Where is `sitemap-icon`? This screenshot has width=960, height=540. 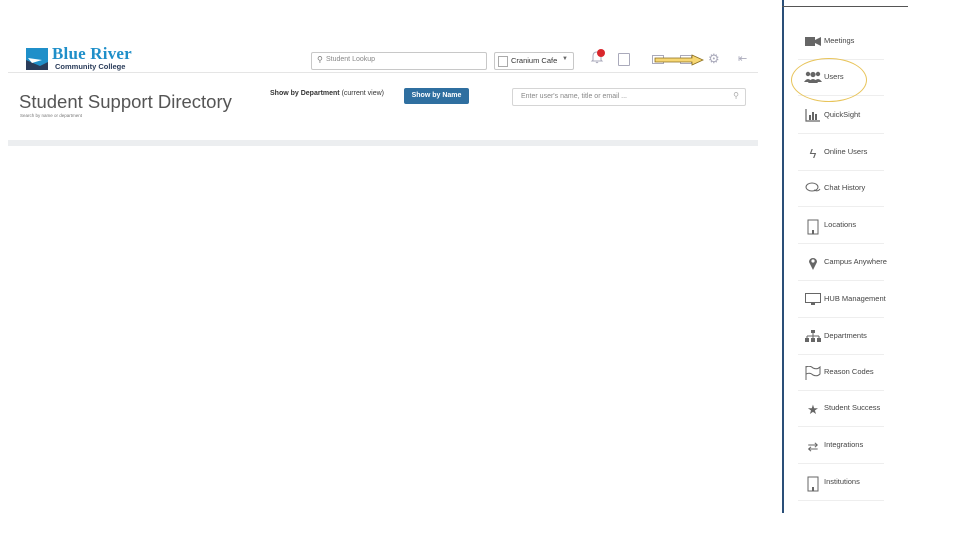 sitemap-icon is located at coordinates (813, 337).